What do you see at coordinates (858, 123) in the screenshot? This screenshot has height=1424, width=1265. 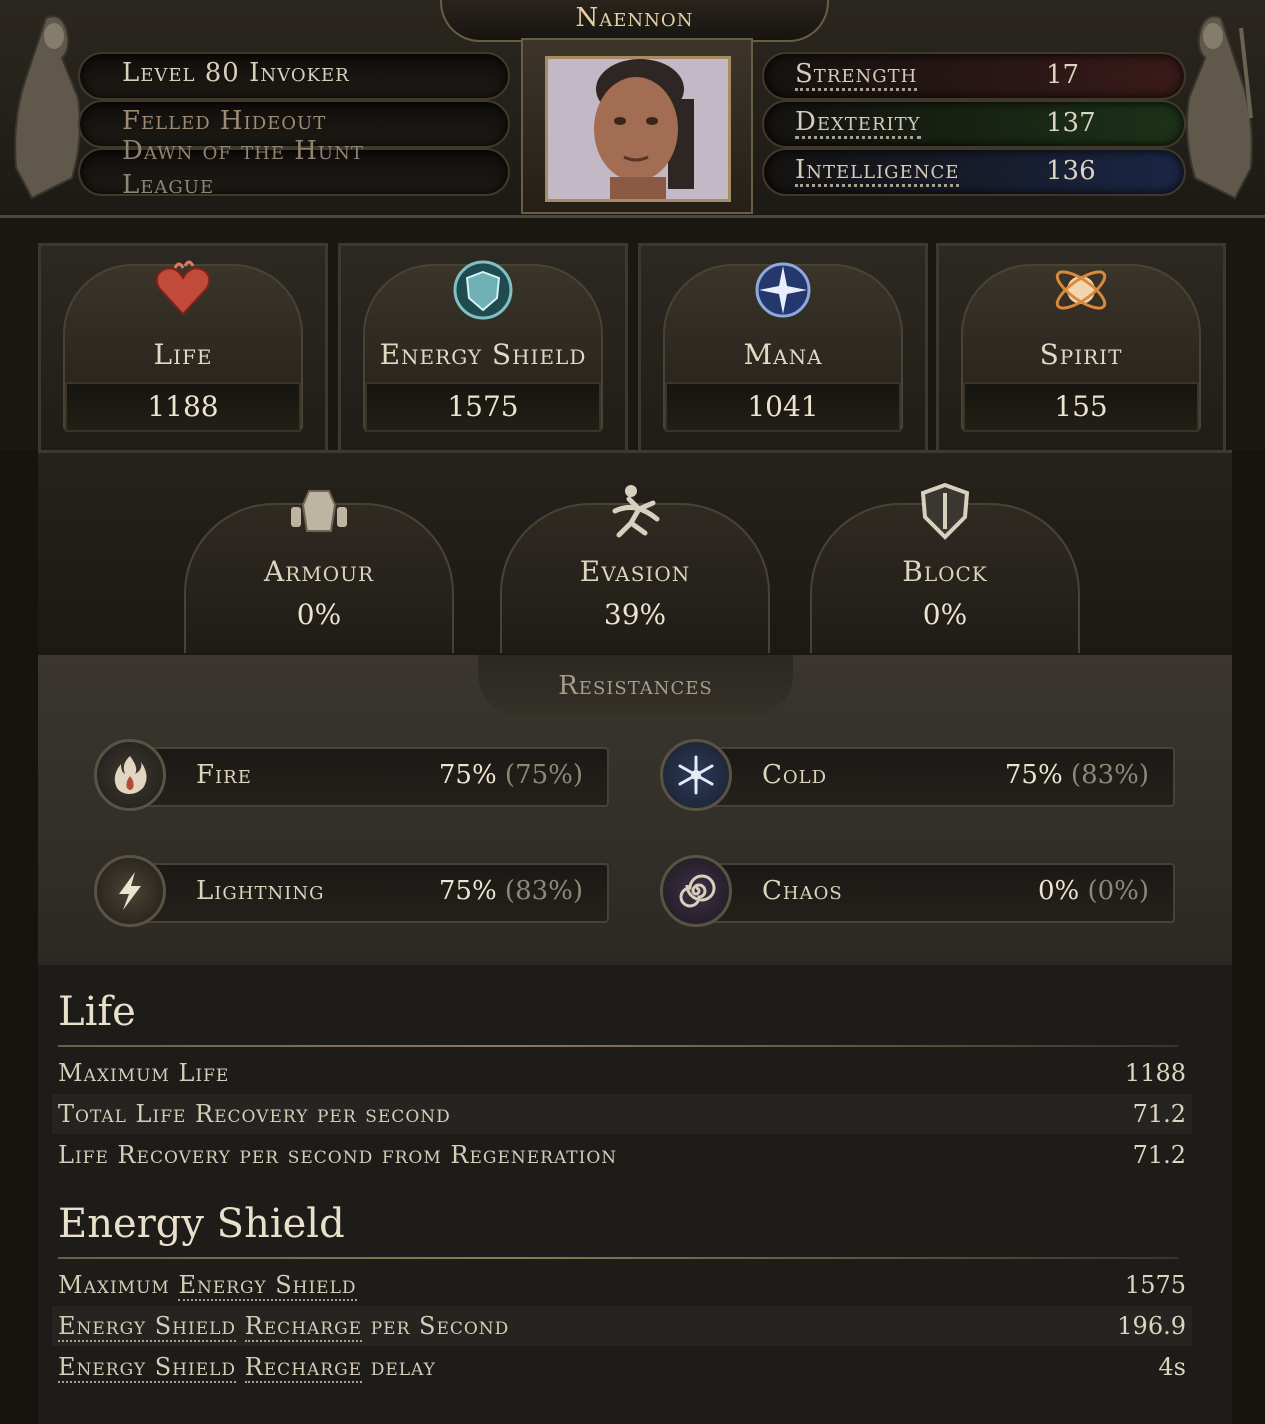 I see `dexterity-label: Dexterity` at bounding box center [858, 123].